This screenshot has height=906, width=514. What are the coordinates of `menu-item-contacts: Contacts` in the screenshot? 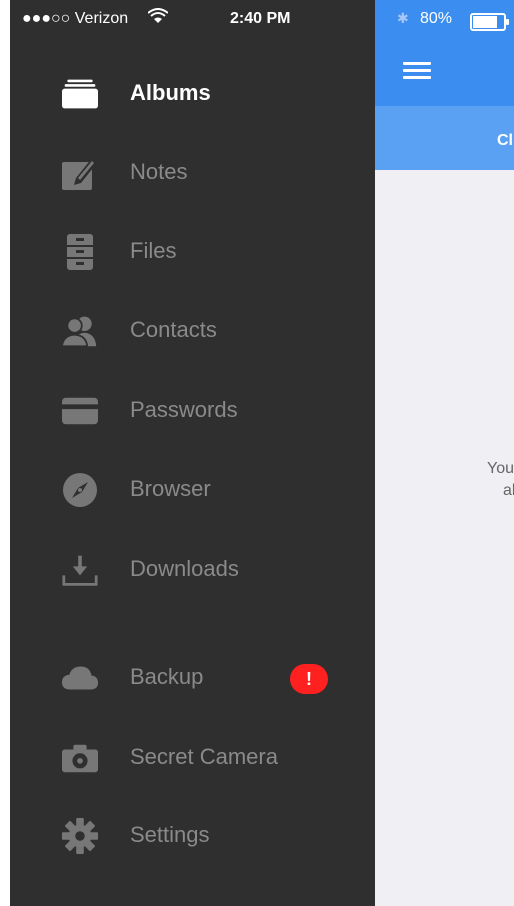 It's located at (192, 331).